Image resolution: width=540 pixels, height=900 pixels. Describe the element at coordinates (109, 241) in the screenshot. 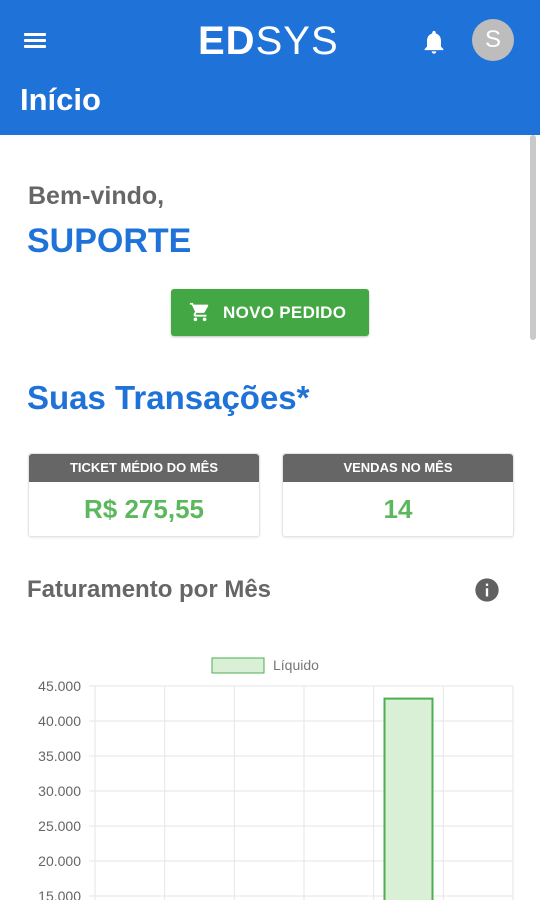

I see `user-name: SUPORTE` at that location.